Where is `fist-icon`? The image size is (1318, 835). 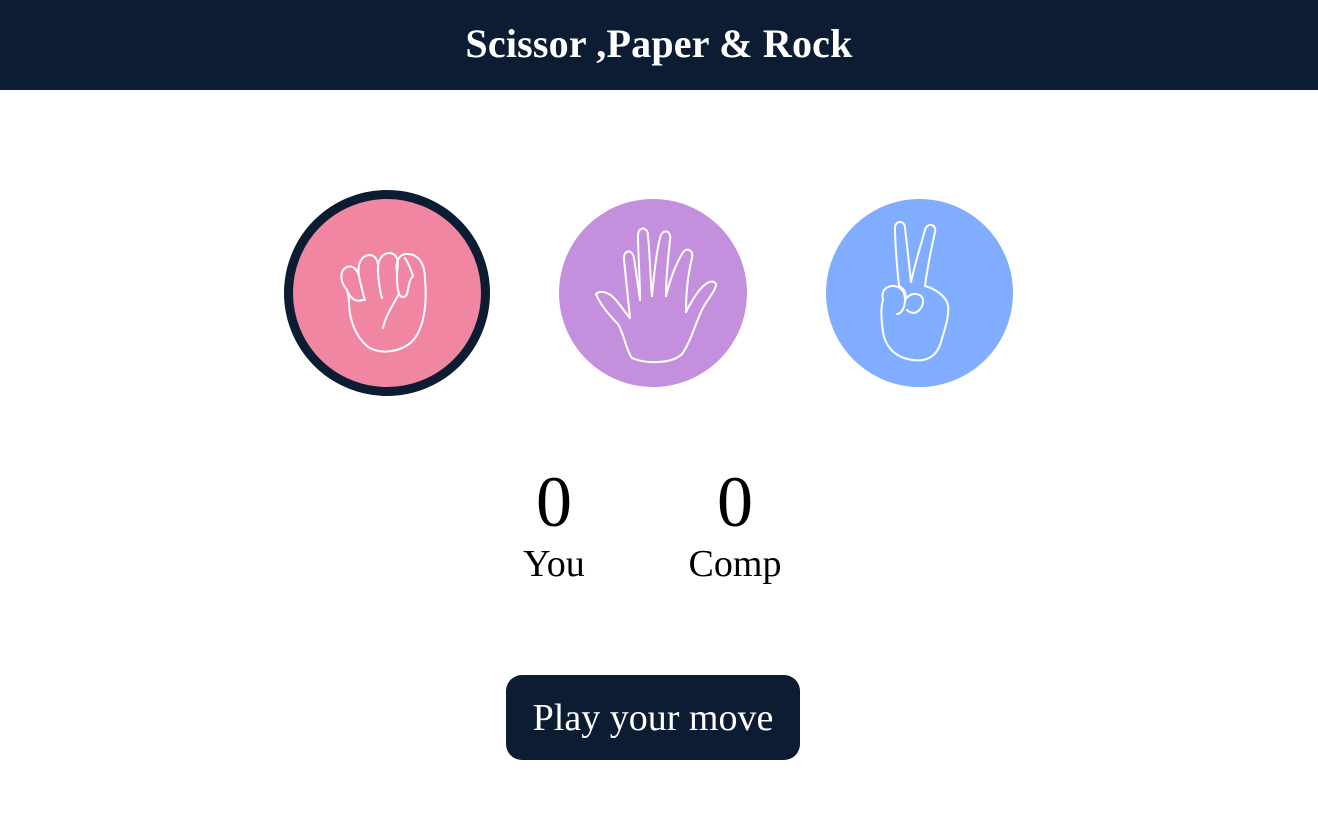
fist-icon is located at coordinates (383, 302).